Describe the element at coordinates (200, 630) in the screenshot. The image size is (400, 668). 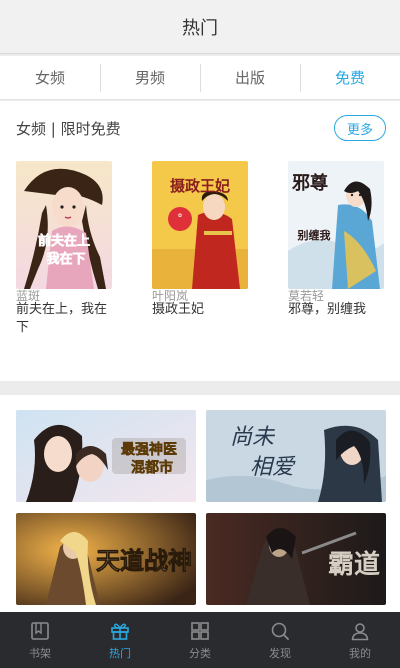
I see `grid-icon` at that location.